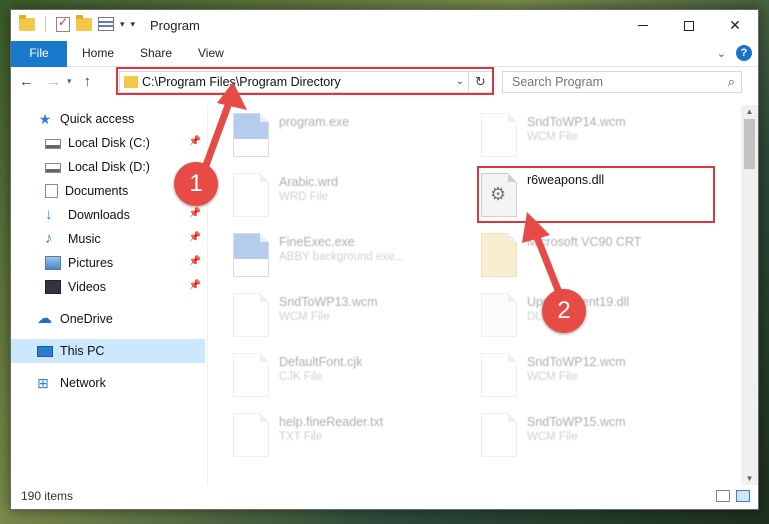 This screenshot has width=769, height=524. I want to click on scroll-down-icon: ▼, so click(749, 478).